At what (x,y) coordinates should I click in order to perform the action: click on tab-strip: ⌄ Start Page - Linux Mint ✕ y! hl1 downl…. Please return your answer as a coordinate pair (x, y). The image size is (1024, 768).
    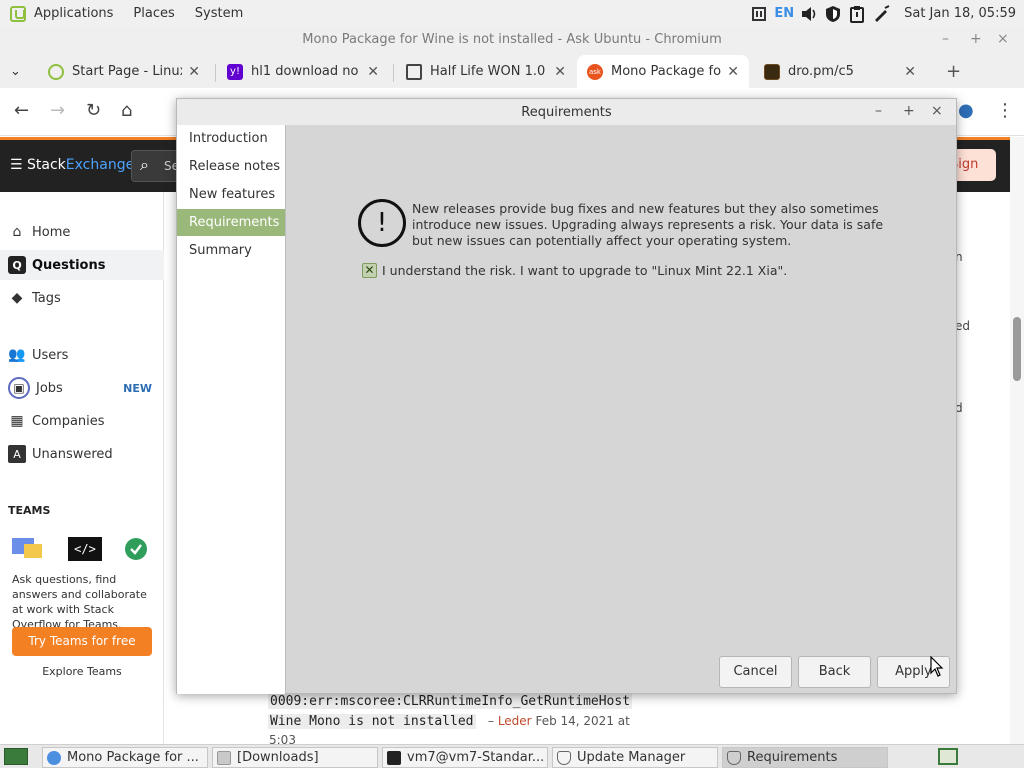
    Looking at the image, I should click on (512, 70).